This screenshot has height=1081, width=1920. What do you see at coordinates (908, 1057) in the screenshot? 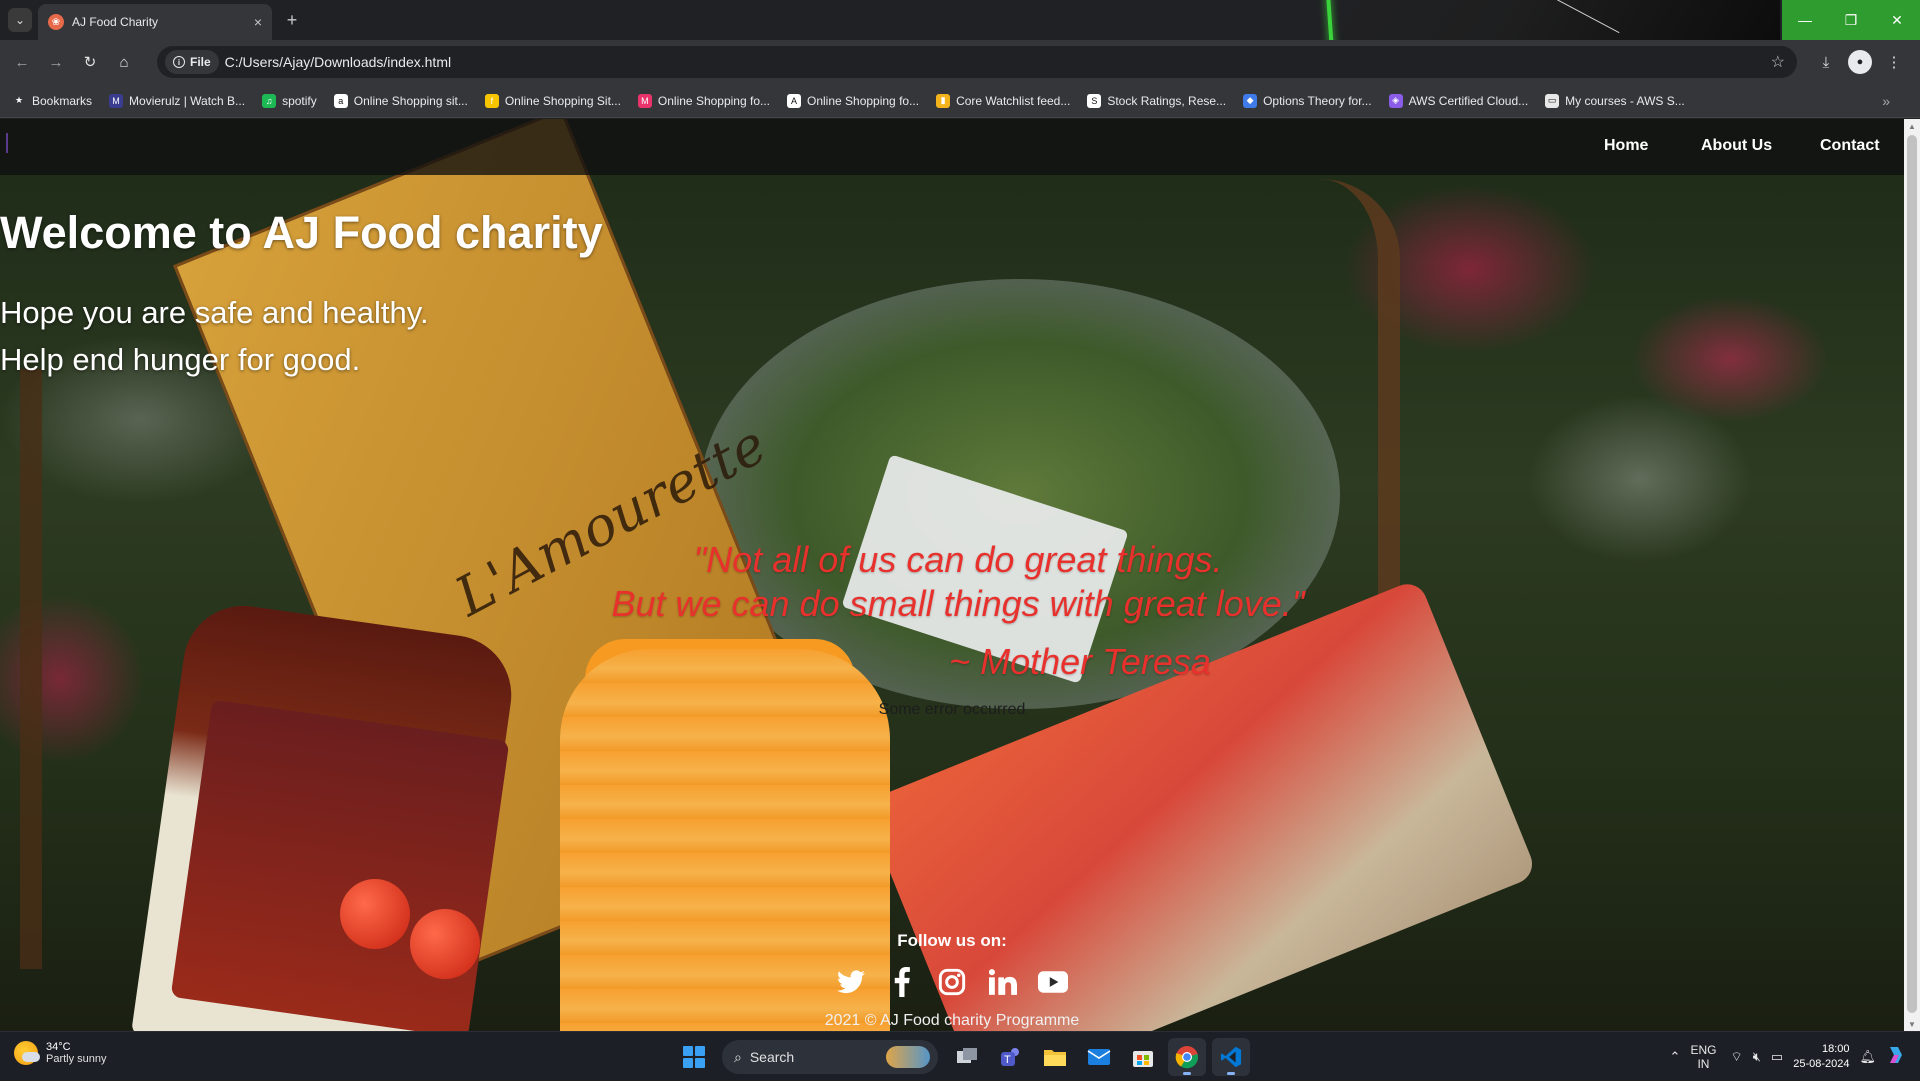
I see `search-highlight-graphic` at bounding box center [908, 1057].